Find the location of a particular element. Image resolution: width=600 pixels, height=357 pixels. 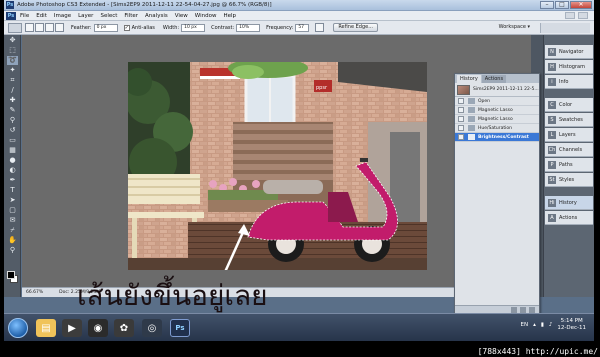

tablet-pressure-icon is located at coordinates (320, 27).